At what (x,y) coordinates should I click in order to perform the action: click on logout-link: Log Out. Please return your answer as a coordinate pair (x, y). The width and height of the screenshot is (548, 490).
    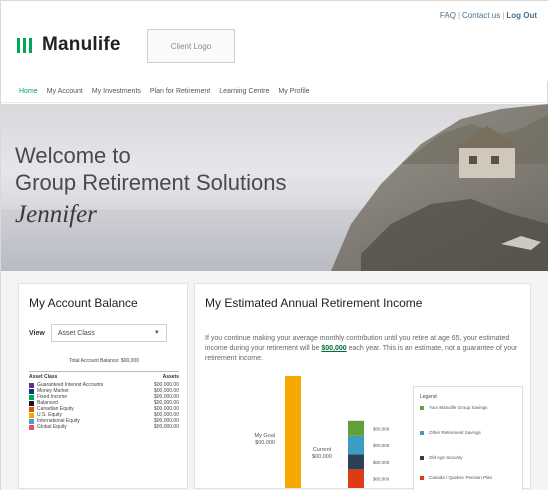
    Looking at the image, I should click on (521, 15).